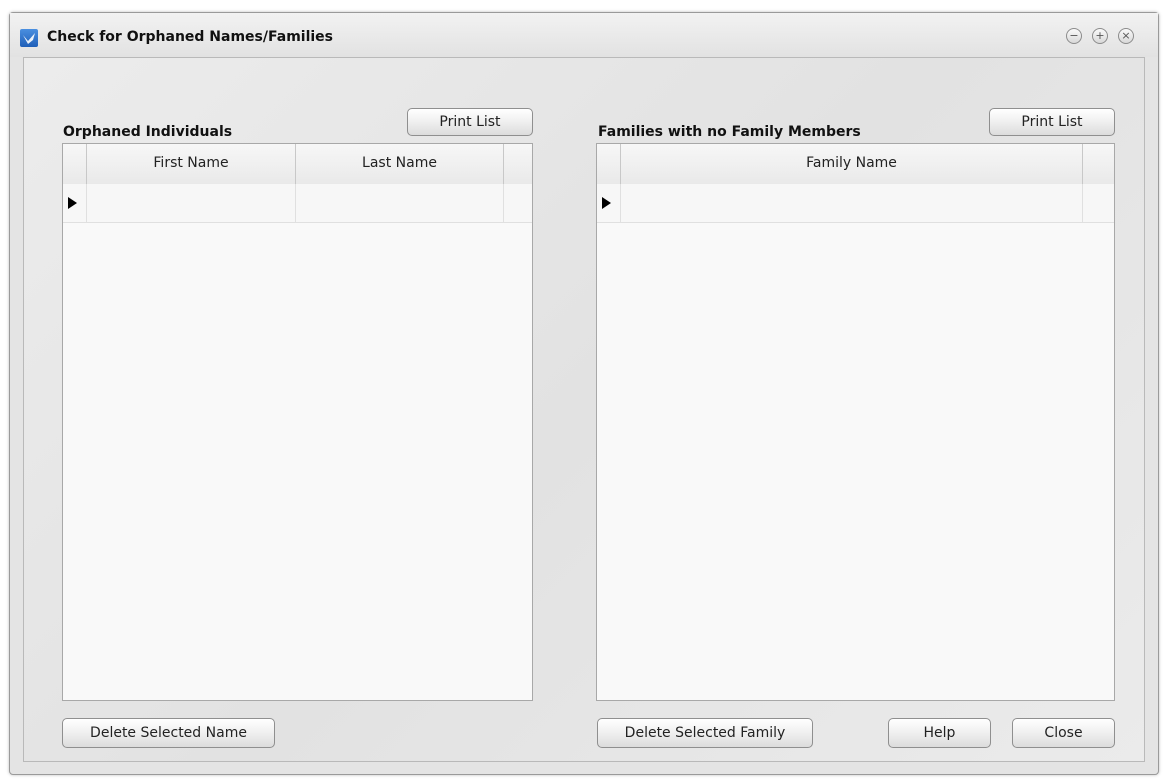  I want to click on help-button: Help, so click(939, 733).